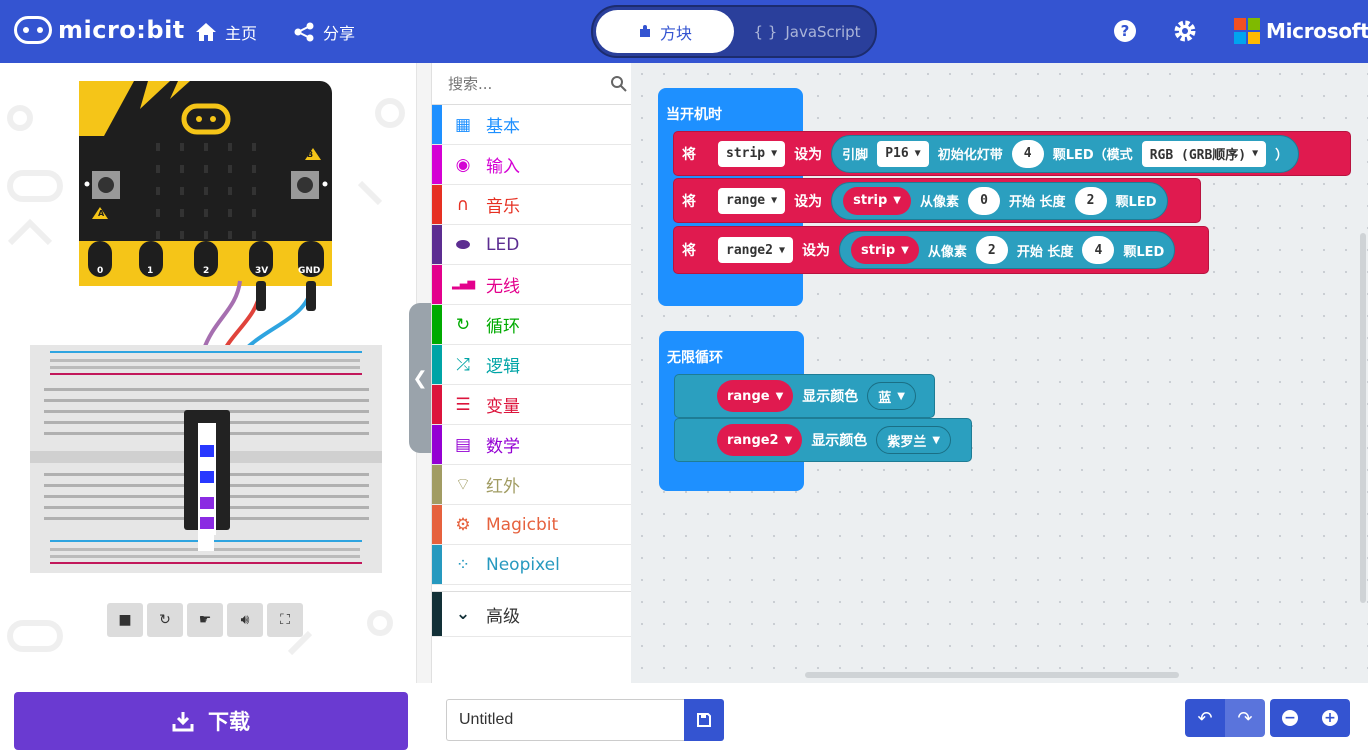 This screenshot has height=755, width=1368. Describe the element at coordinates (1301, 31) in the screenshot. I see `microsoft-brand: Microsoft` at that location.